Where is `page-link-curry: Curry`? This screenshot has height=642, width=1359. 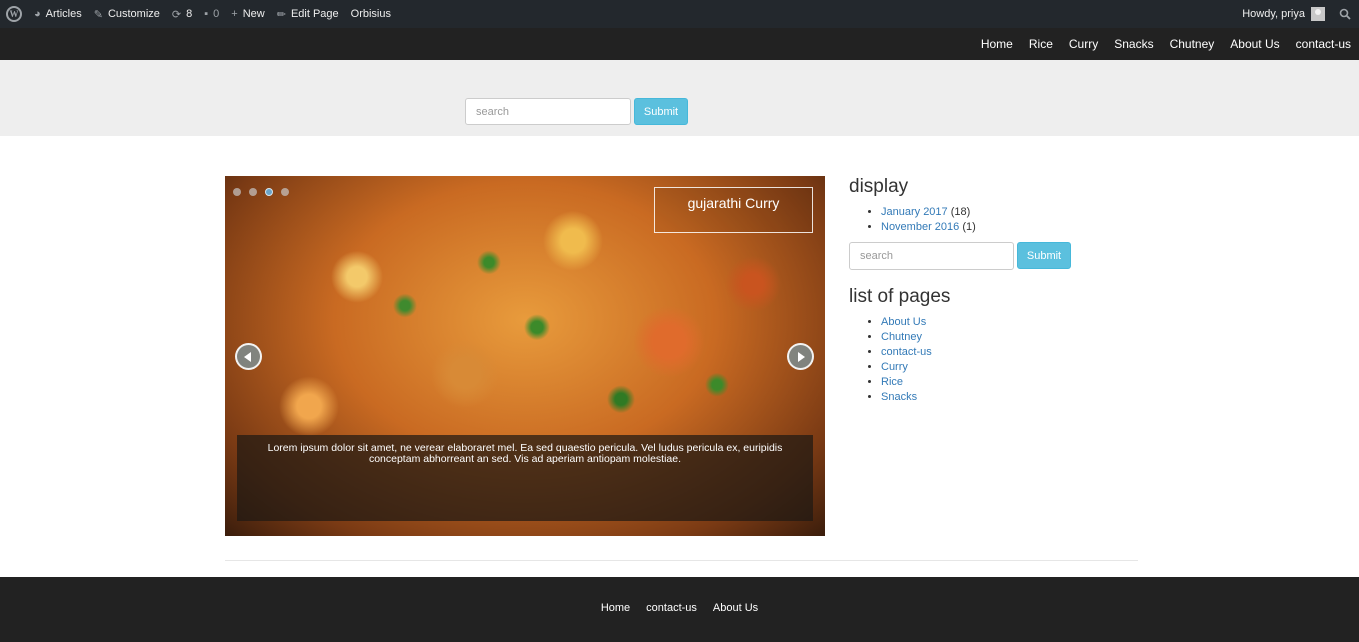
page-link-curry: Curry is located at coordinates (894, 367).